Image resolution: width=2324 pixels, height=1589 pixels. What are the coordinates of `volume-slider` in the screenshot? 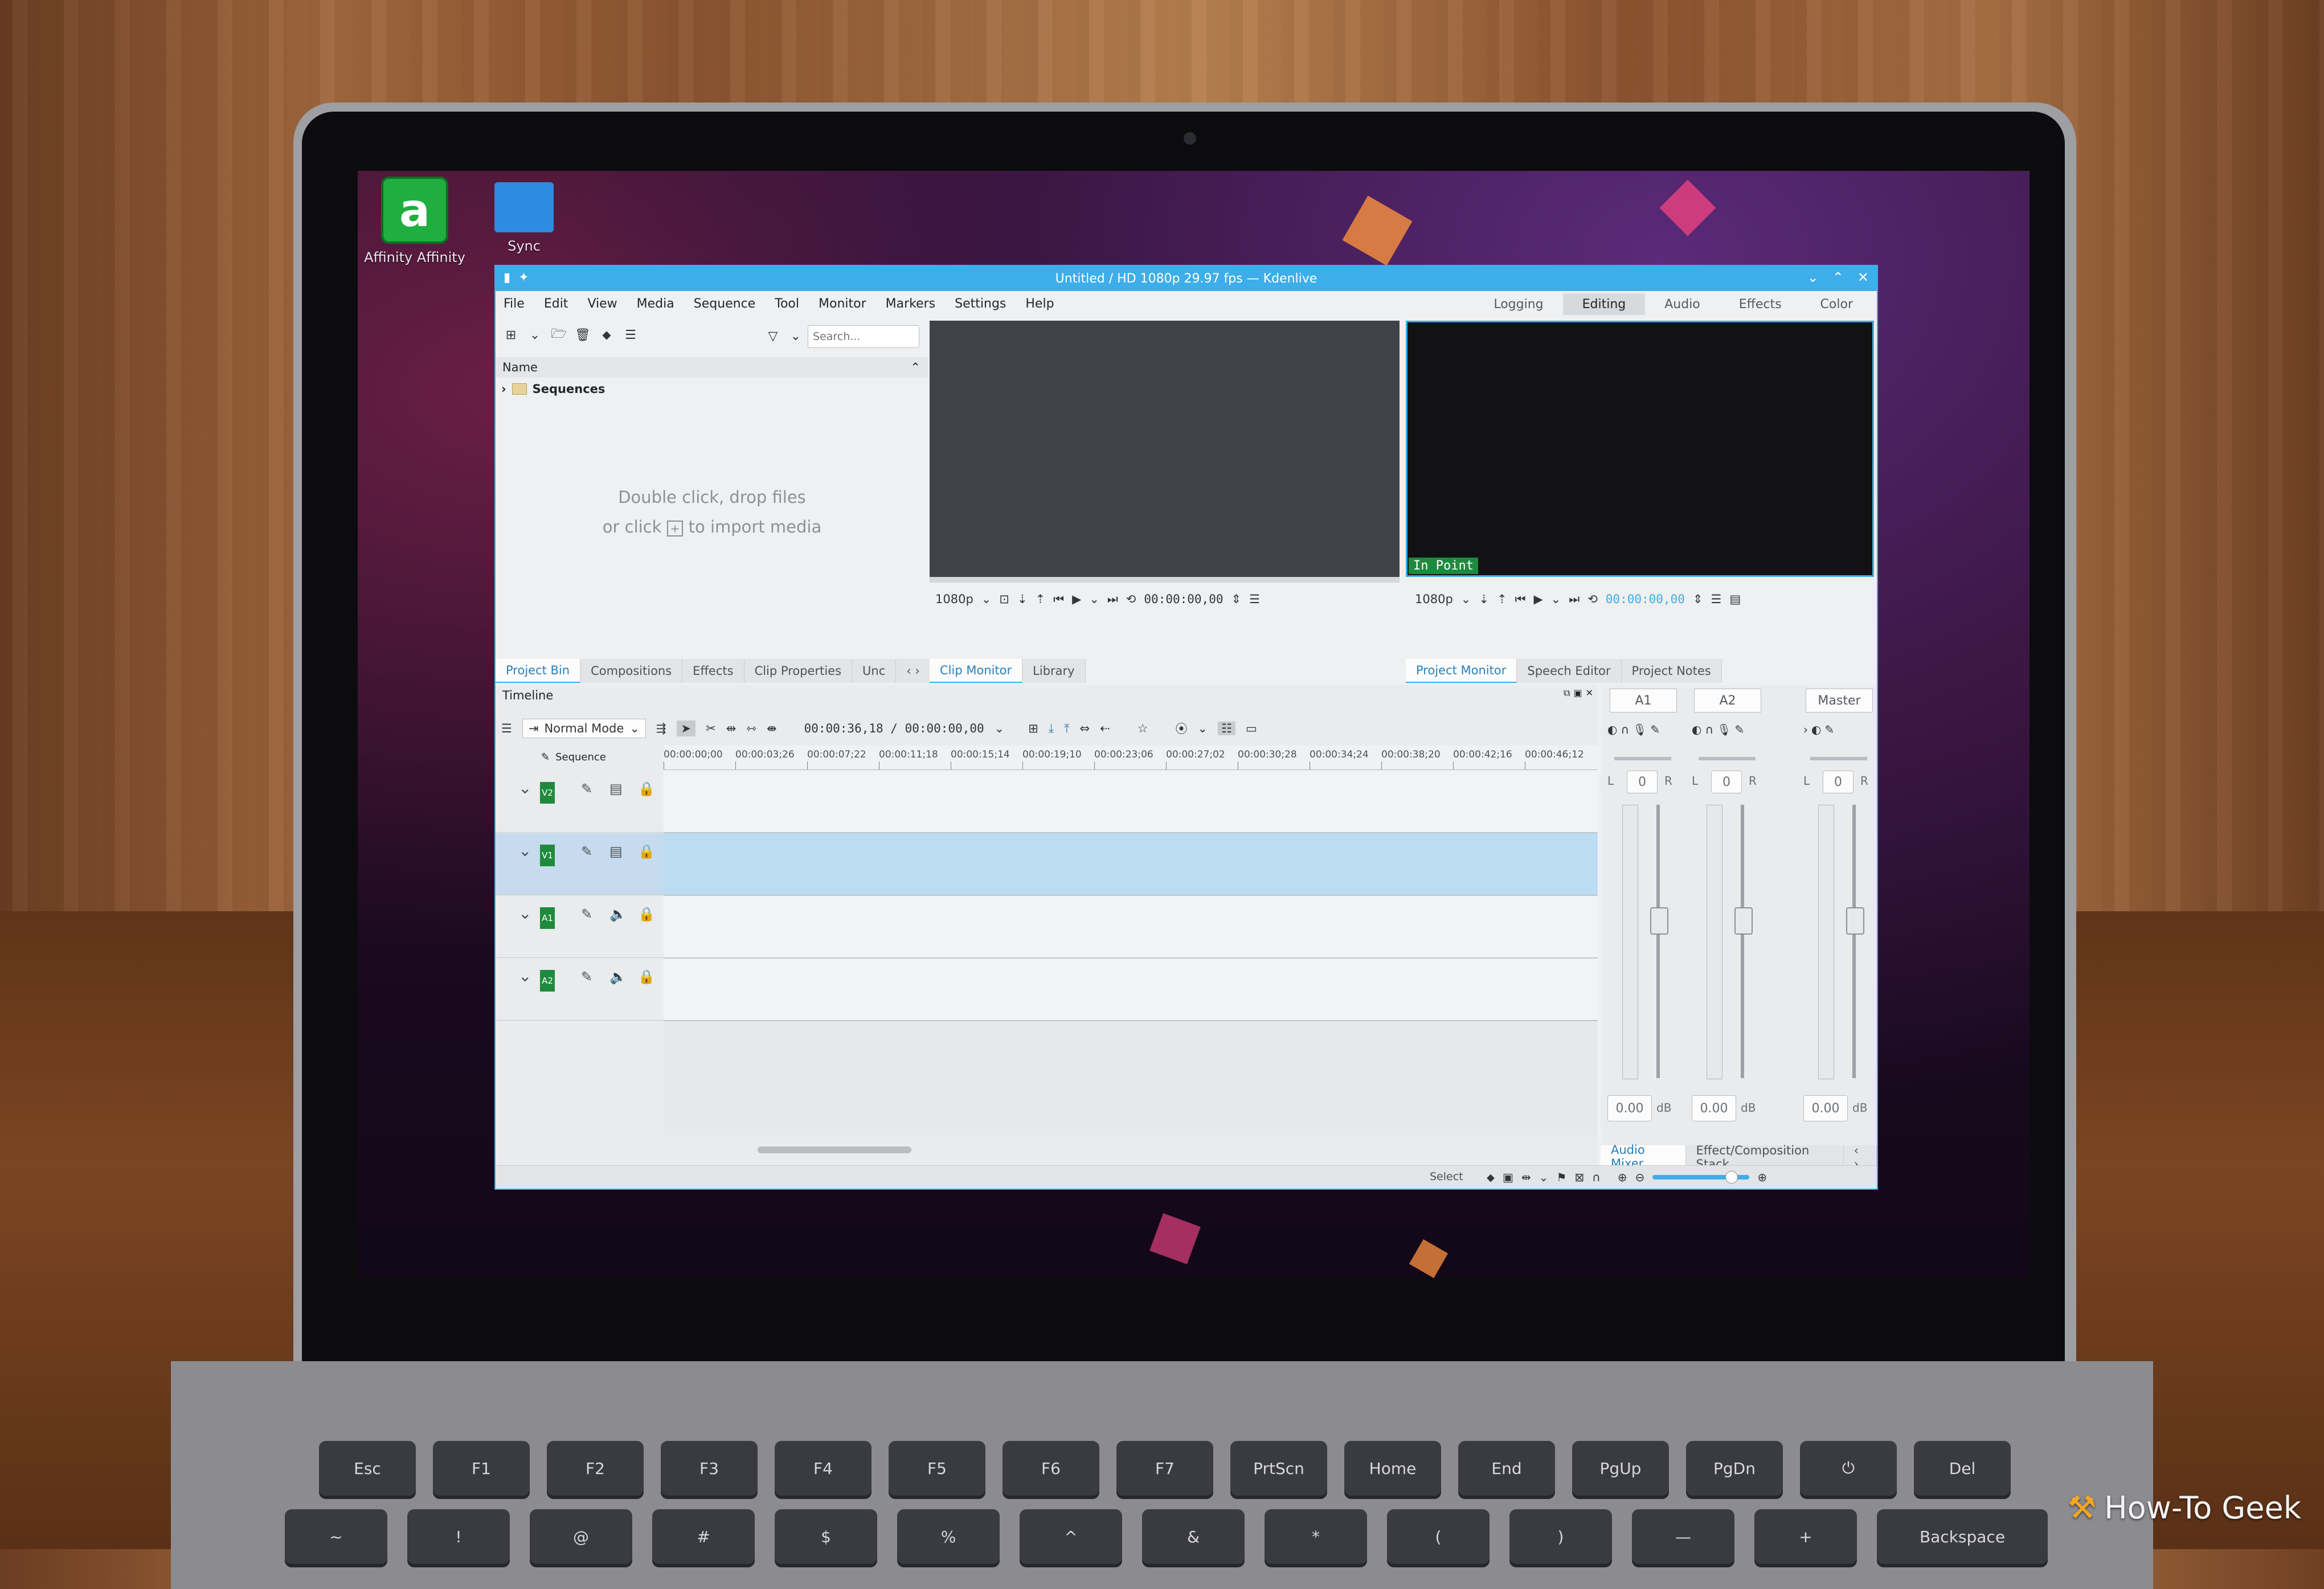 It's located at (1854, 941).